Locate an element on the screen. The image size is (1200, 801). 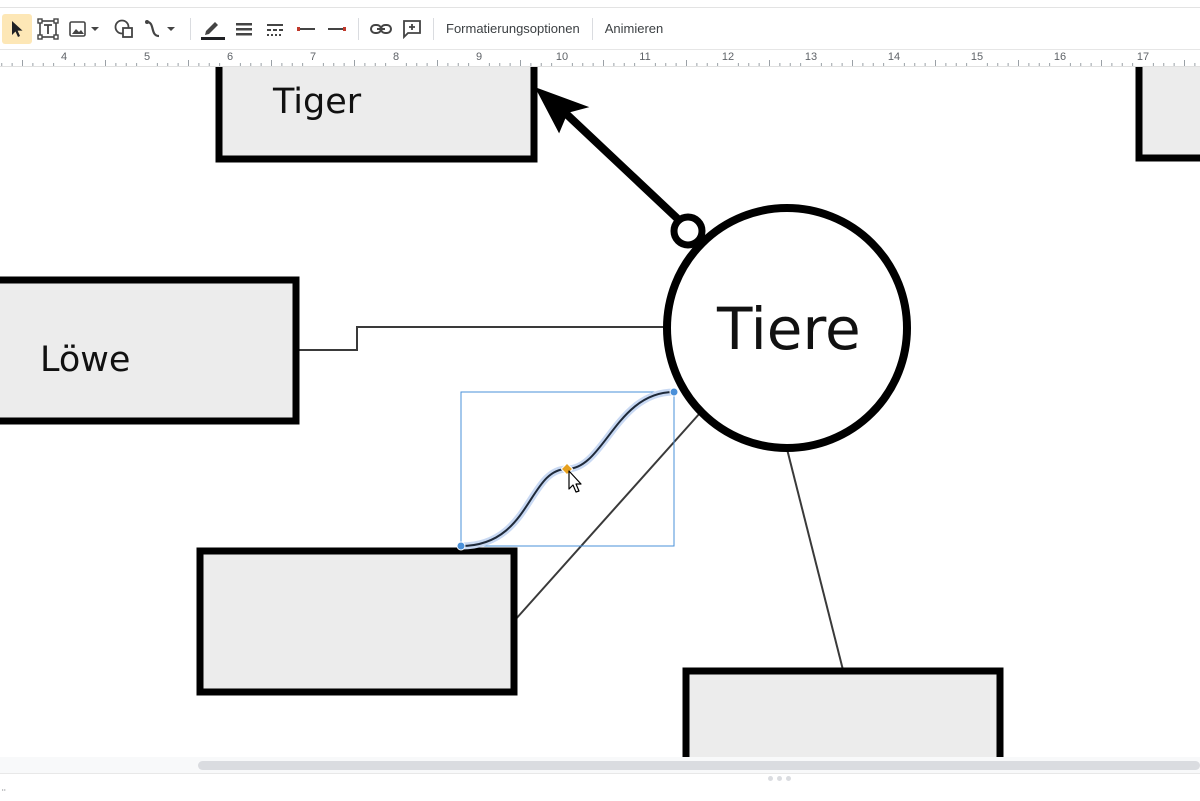
ruler-ticks is located at coordinates (598, 63).